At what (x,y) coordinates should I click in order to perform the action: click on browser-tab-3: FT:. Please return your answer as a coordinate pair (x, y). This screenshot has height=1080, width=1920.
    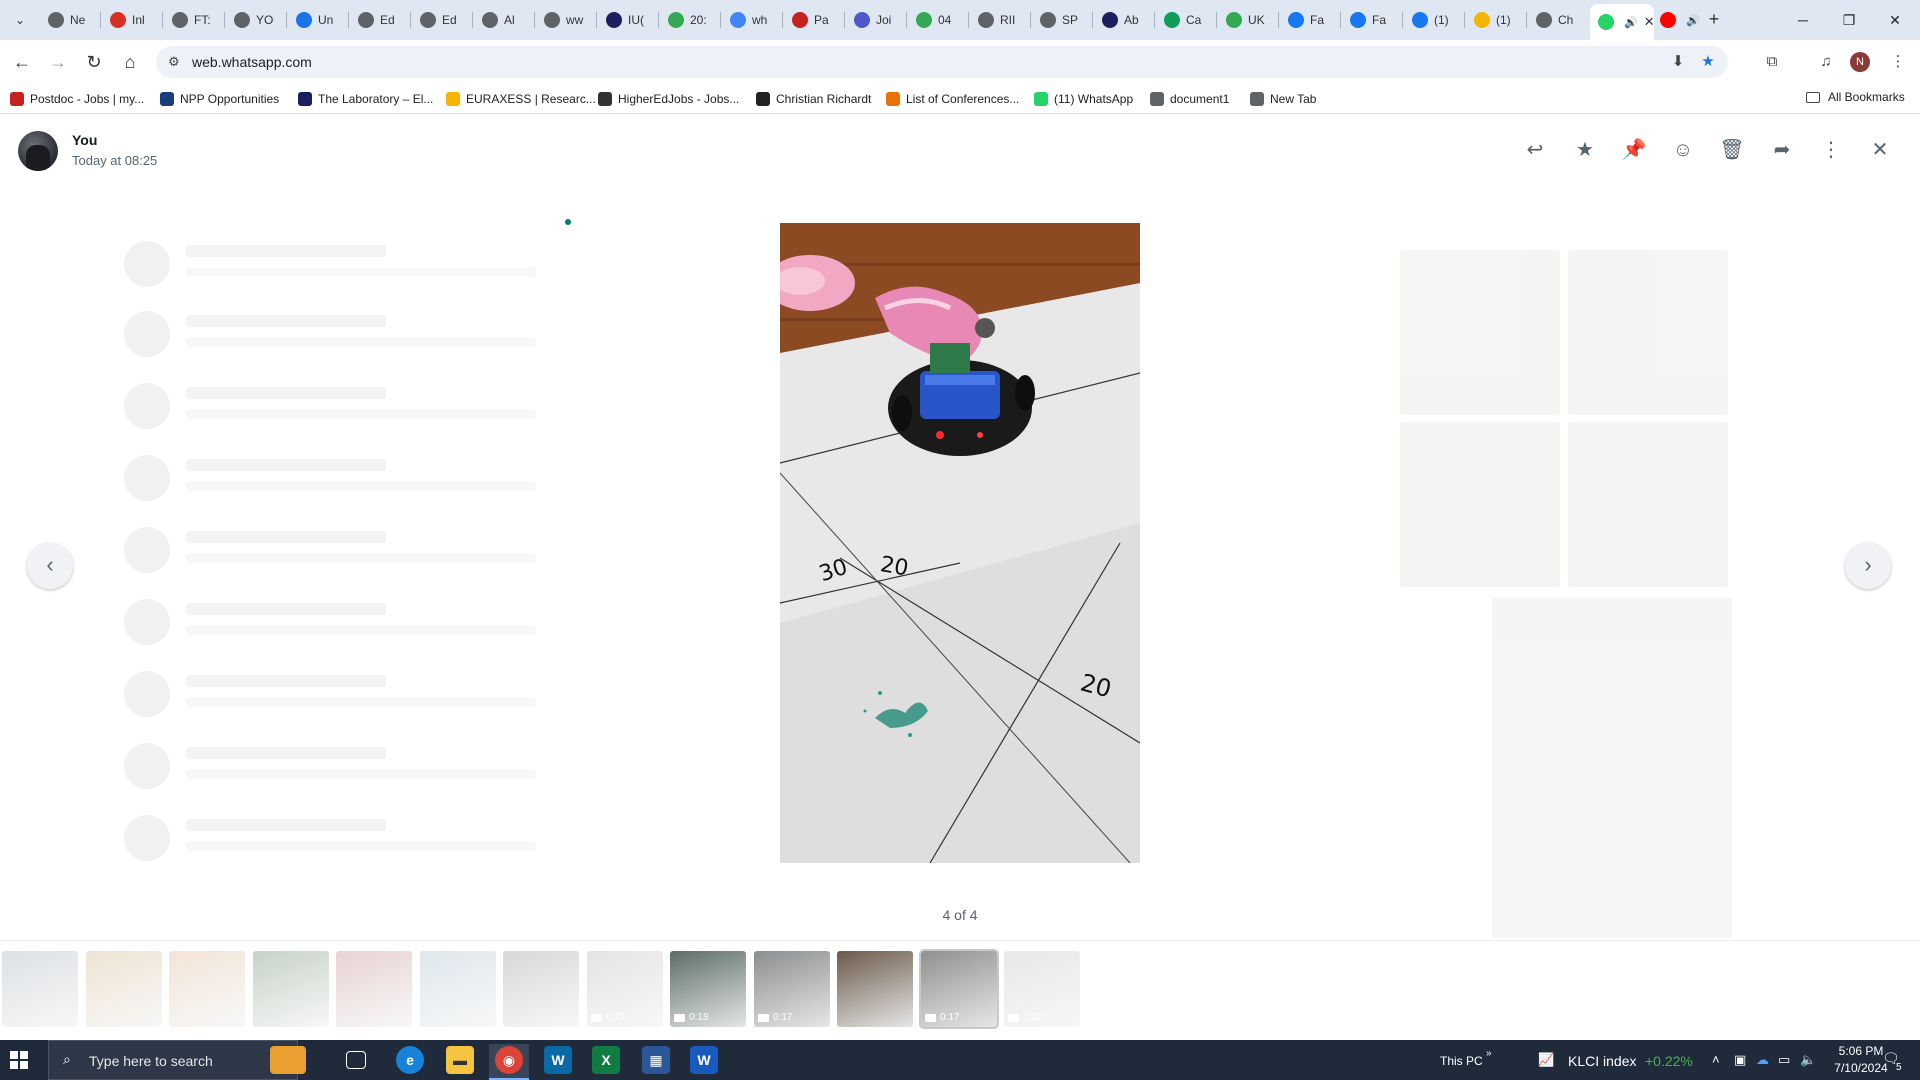
    Looking at the image, I should click on (193, 20).